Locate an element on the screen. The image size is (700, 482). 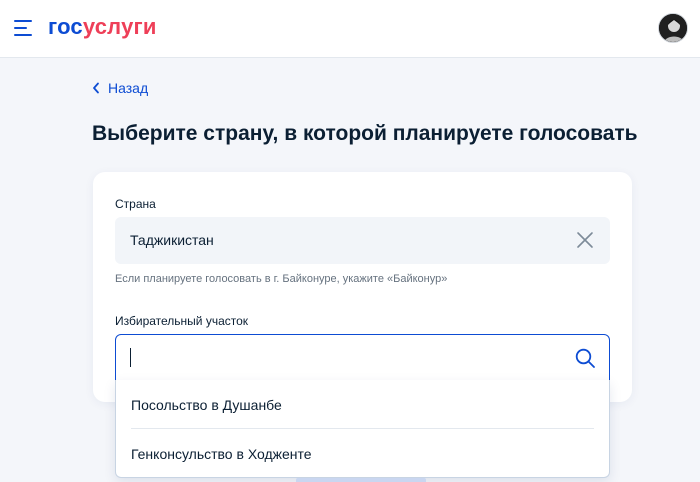
district-label: Избирательный участок is located at coordinates (182, 321).